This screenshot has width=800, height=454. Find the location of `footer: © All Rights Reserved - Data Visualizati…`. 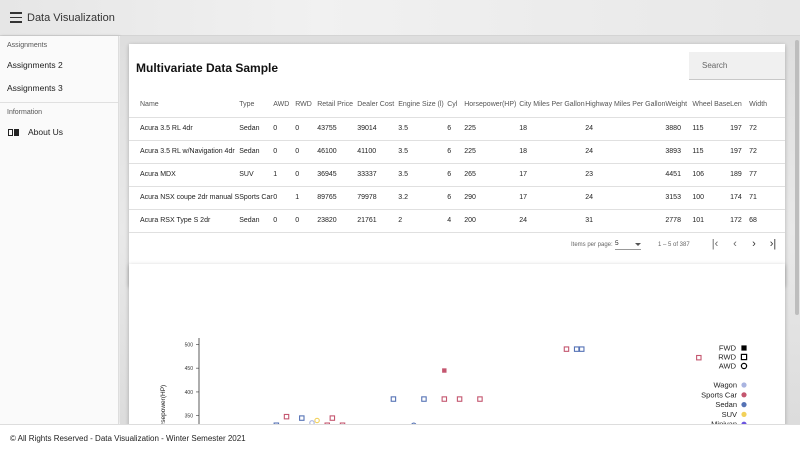

footer: © All Rights Reserved - Data Visualizati… is located at coordinates (400, 439).